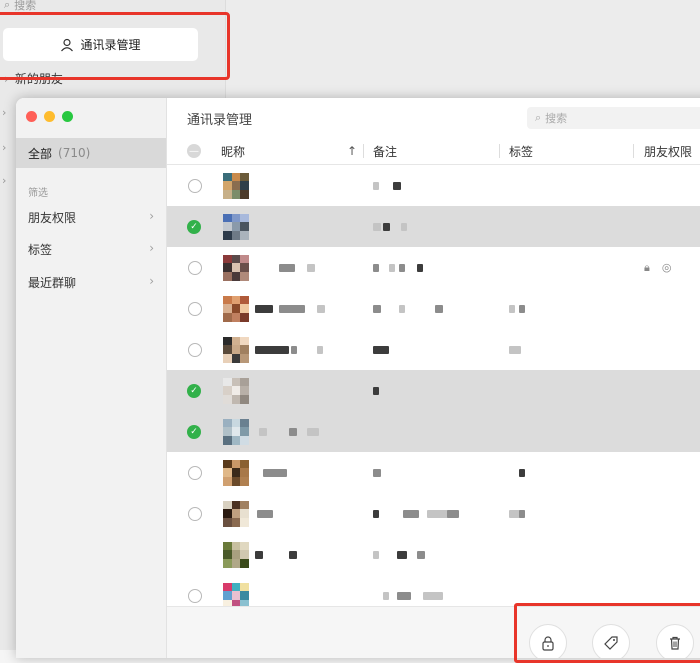 Image resolution: width=700 pixels, height=663 pixels. I want to click on highlight-box-actions, so click(607, 633).